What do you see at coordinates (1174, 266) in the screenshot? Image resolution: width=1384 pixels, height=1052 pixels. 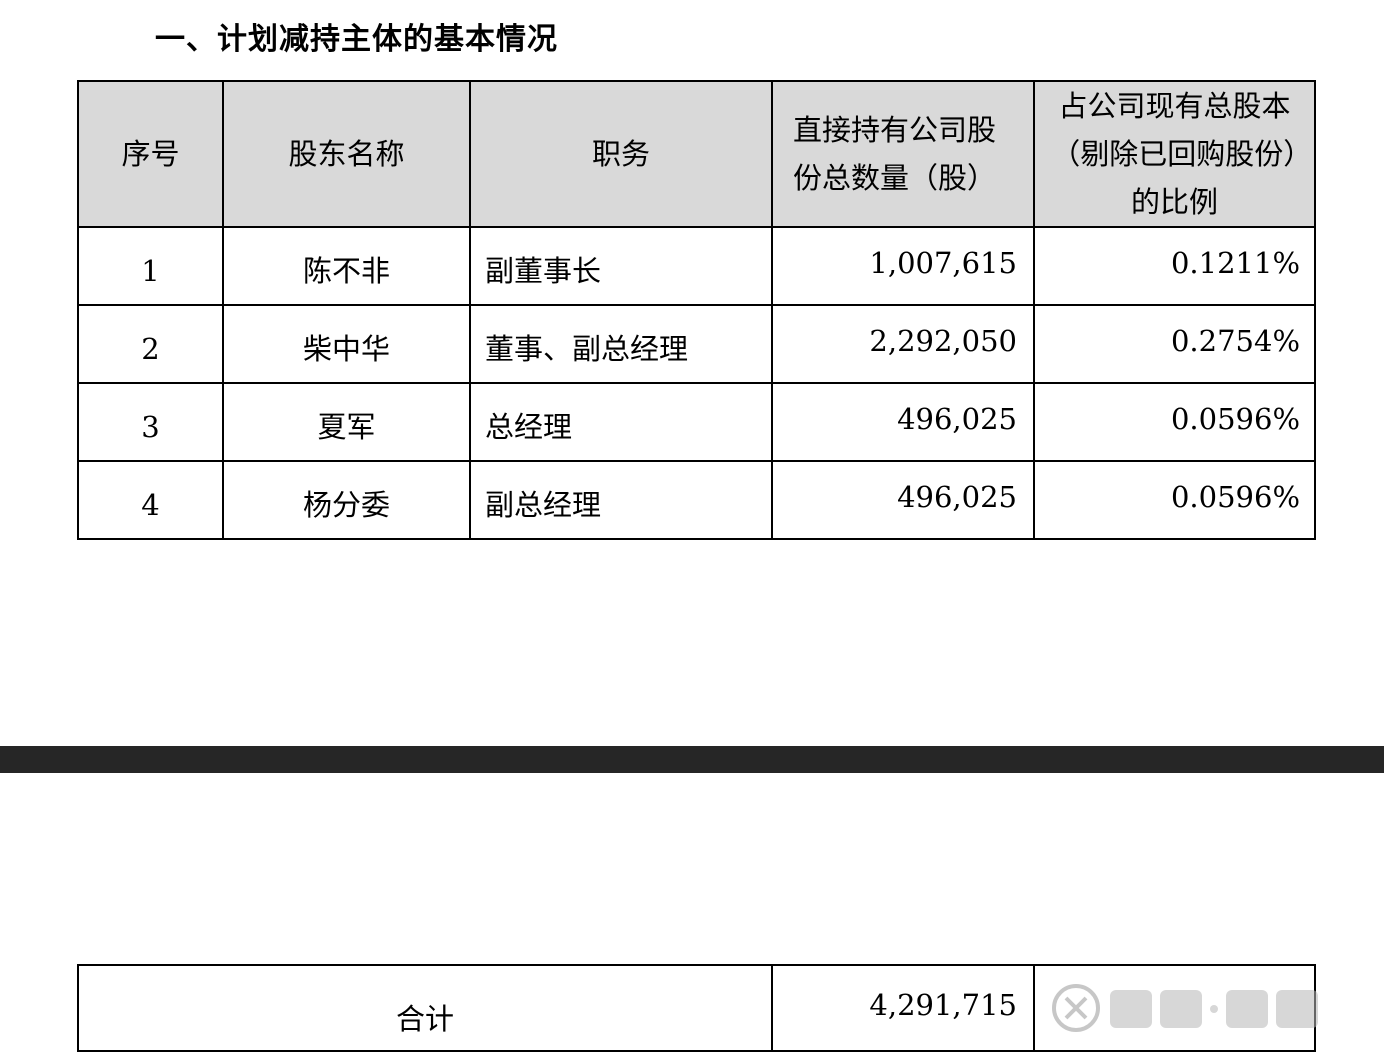 I see `row-ratio: 0.1211%` at bounding box center [1174, 266].